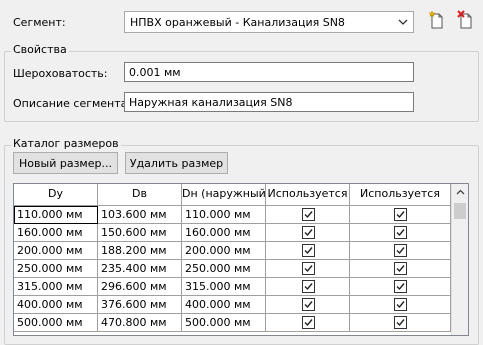 The height and width of the screenshot is (345, 483). What do you see at coordinates (308, 195) in the screenshot?
I see `column-header-used-1: Используется` at bounding box center [308, 195].